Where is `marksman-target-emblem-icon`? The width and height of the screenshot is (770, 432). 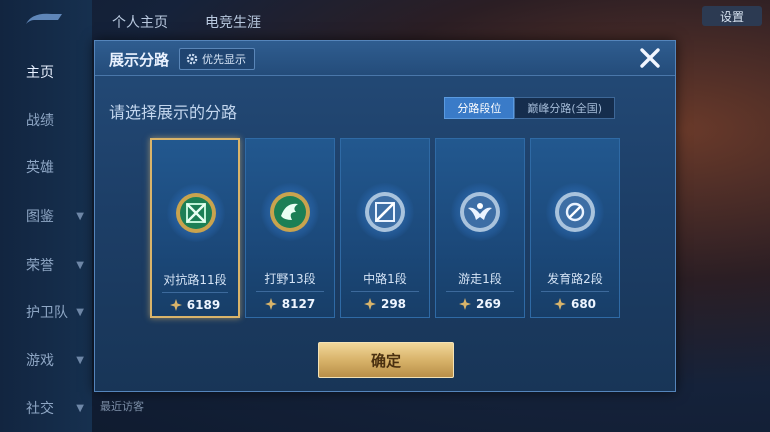 marksman-target-emblem-icon is located at coordinates (575, 212).